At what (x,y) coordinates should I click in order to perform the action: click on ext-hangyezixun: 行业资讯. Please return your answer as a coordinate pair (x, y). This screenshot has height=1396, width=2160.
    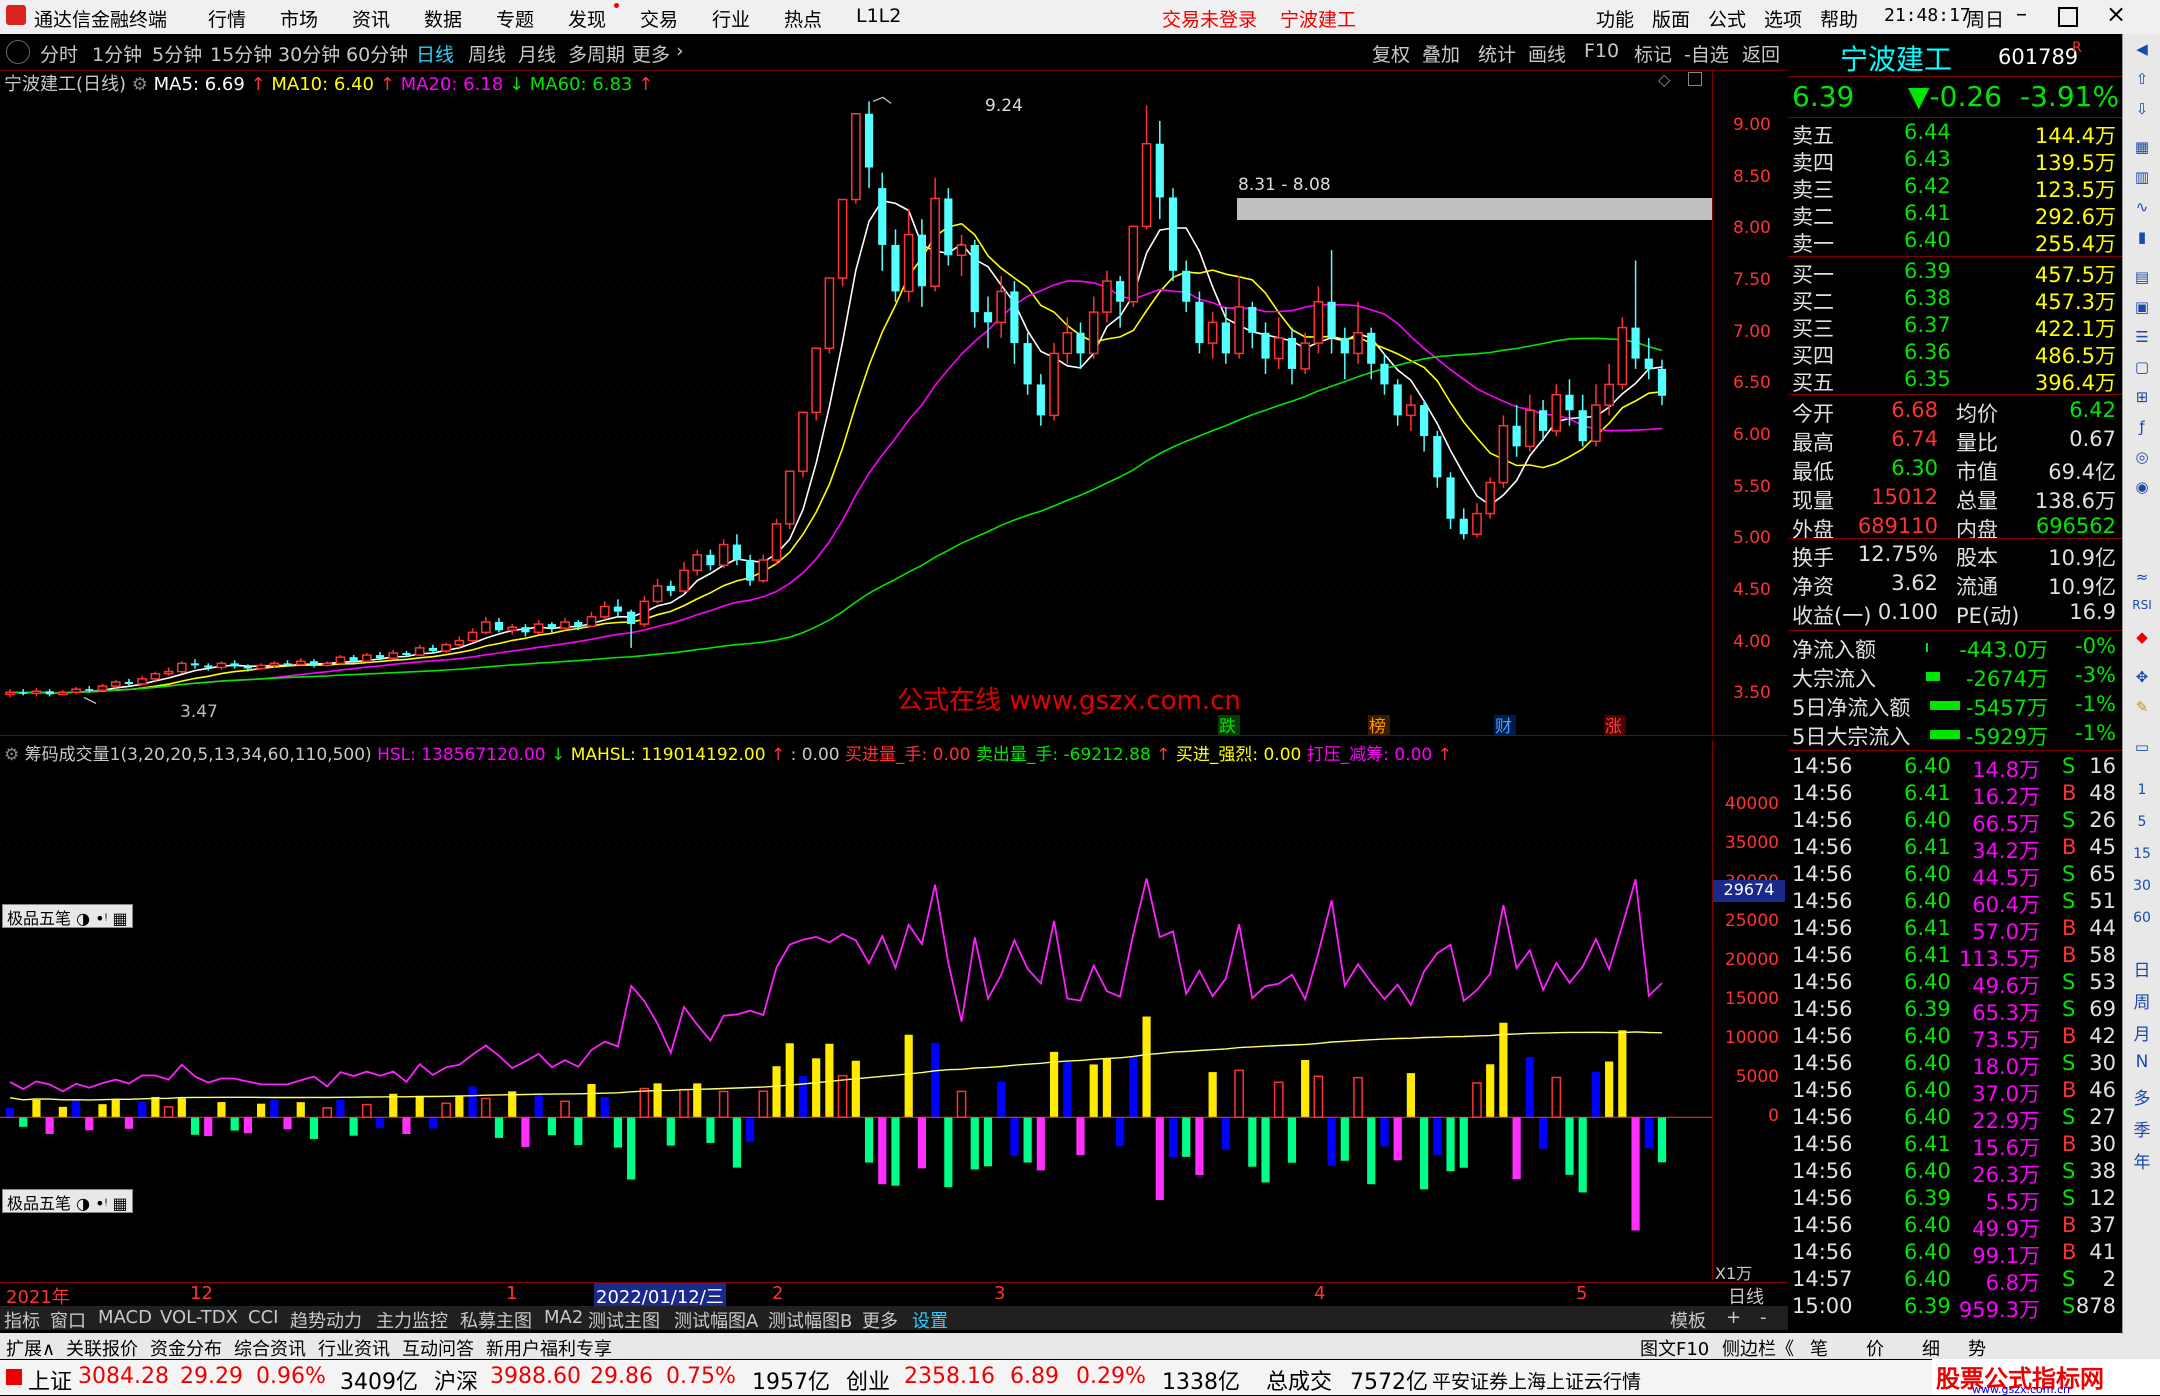
    Looking at the image, I should click on (354, 1348).